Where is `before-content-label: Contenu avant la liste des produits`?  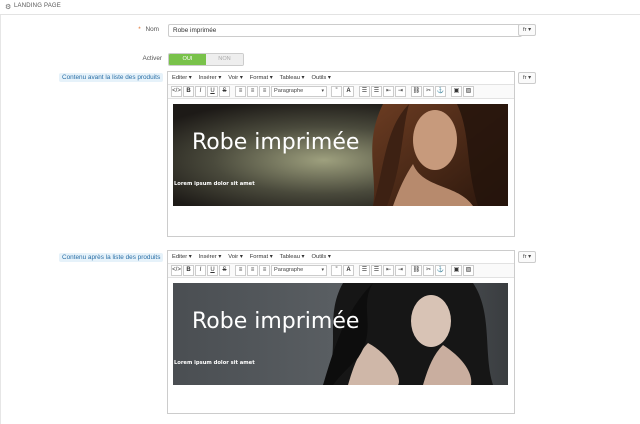
before-content-label: Contenu avant la liste des produits is located at coordinates (111, 77).